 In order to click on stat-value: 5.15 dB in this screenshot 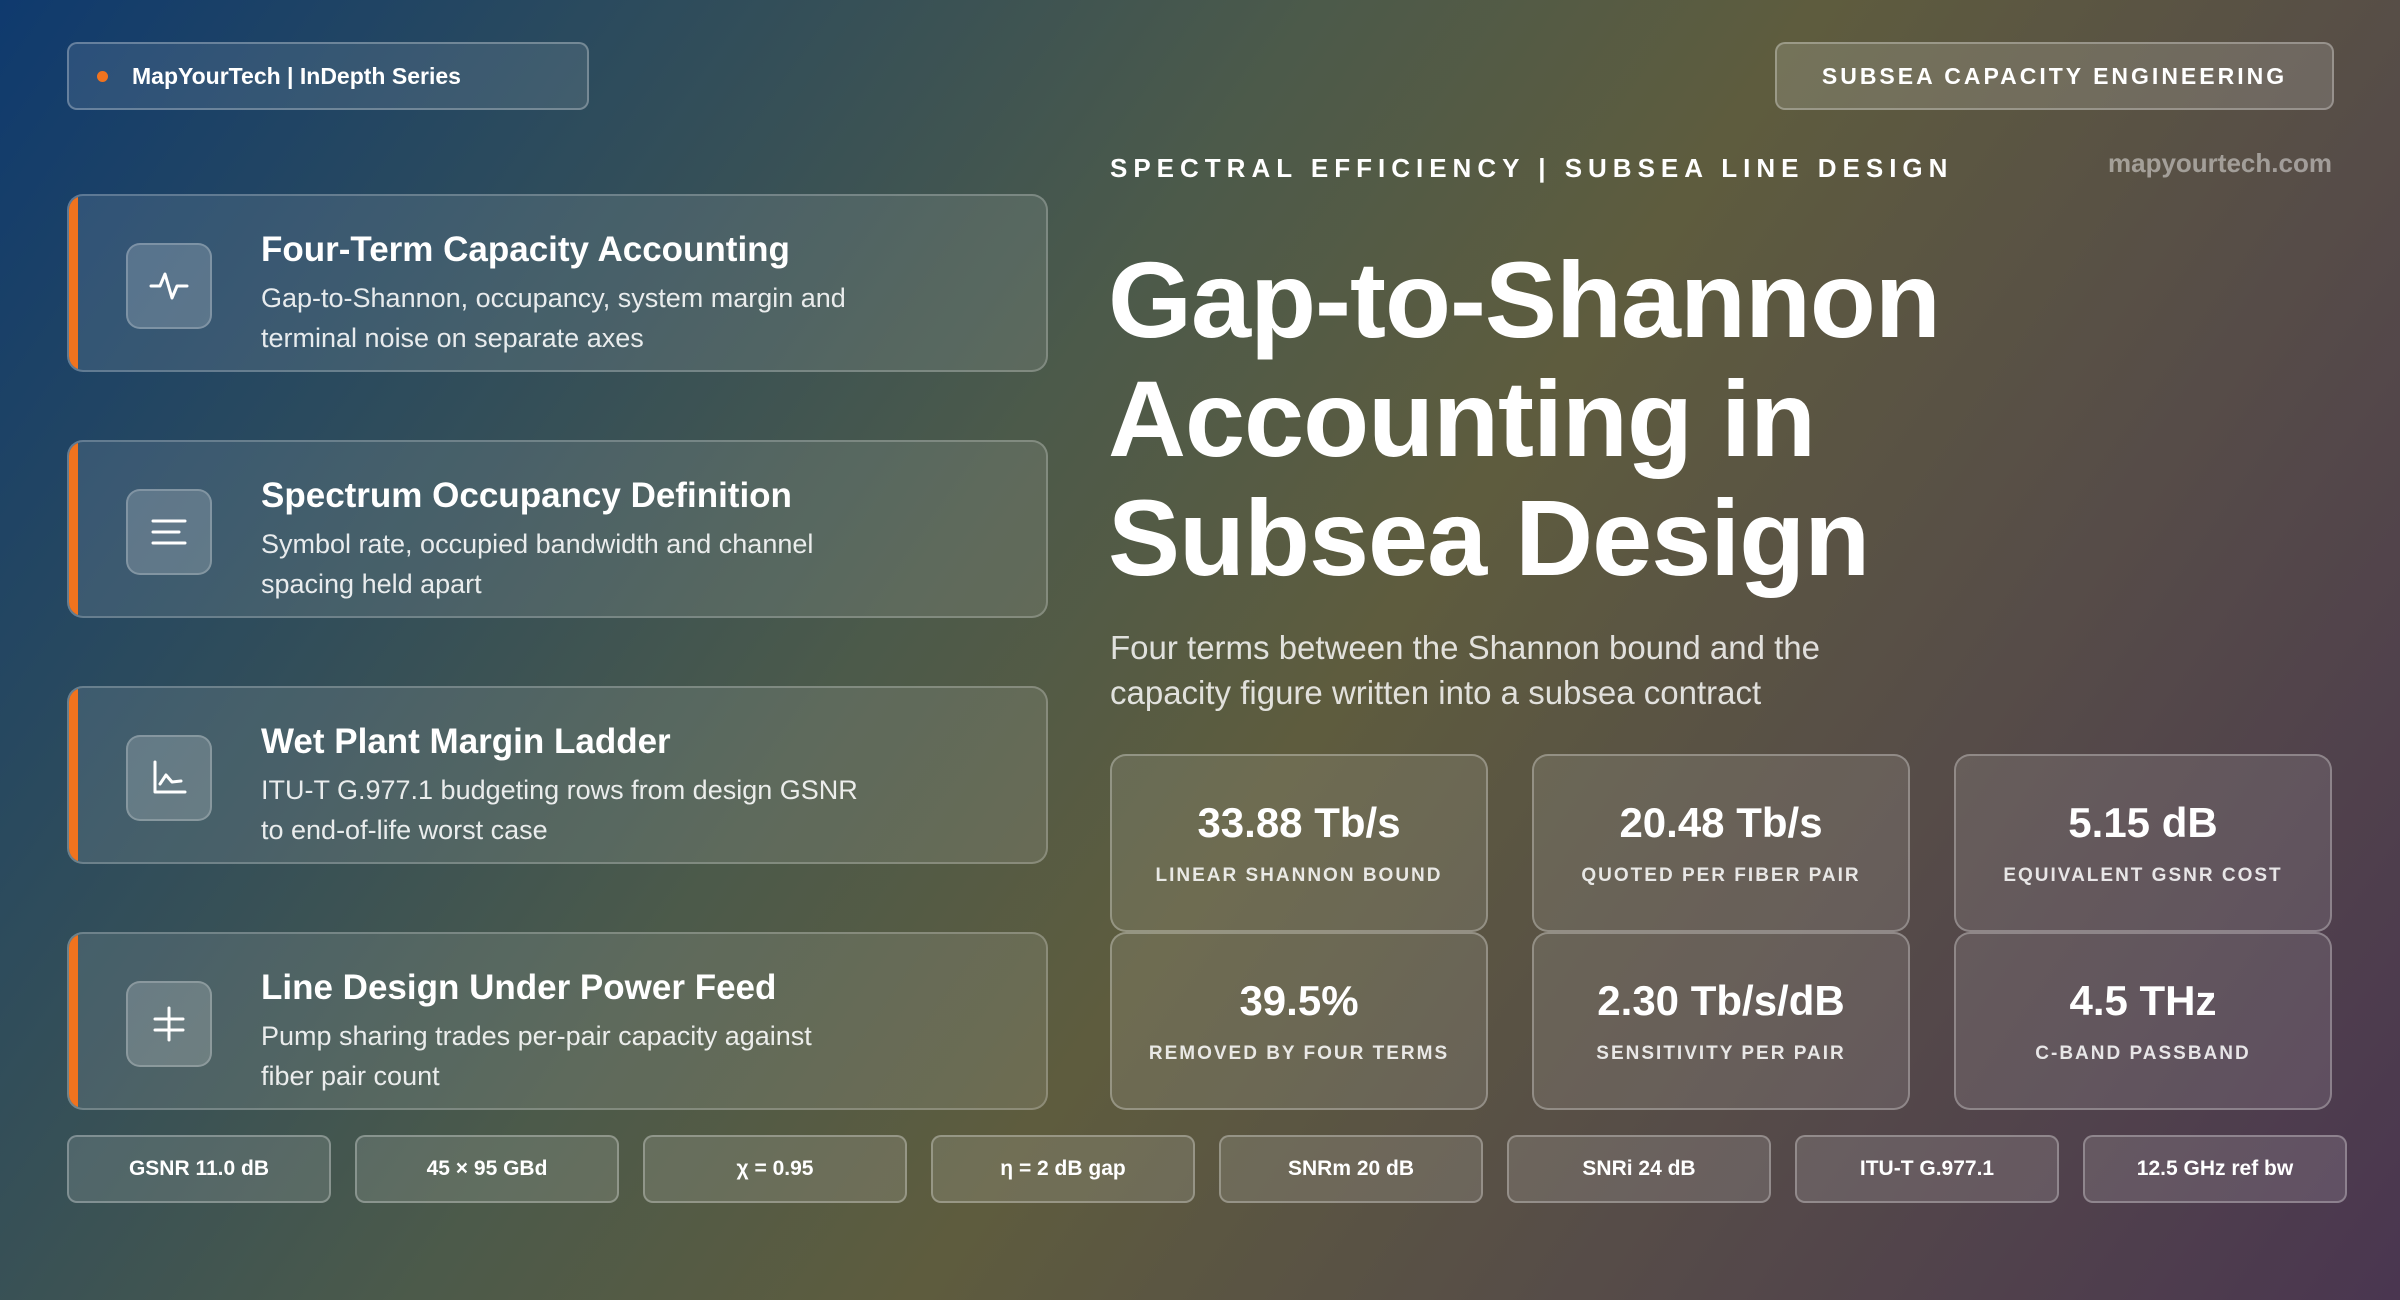, I will do `click(2143, 822)`.